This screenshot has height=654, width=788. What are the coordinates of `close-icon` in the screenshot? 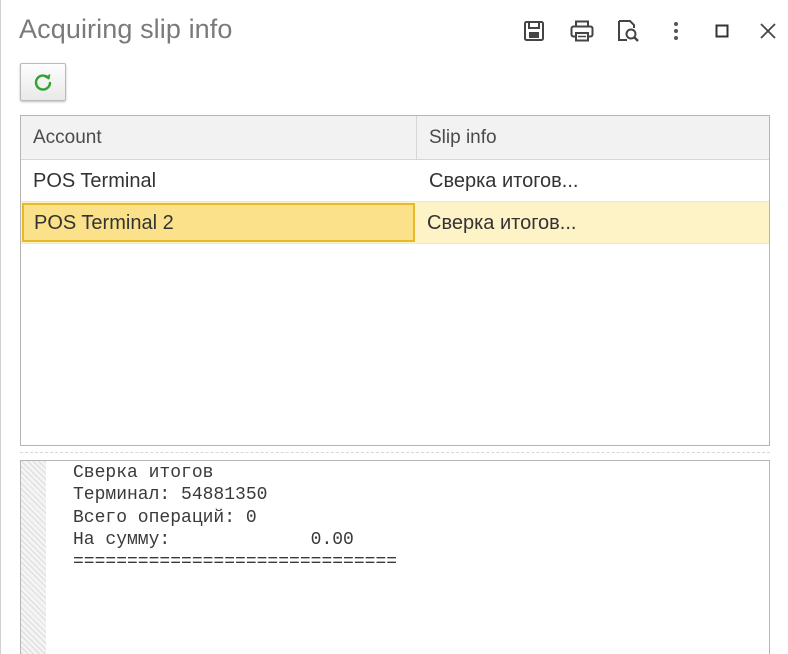 It's located at (768, 31).